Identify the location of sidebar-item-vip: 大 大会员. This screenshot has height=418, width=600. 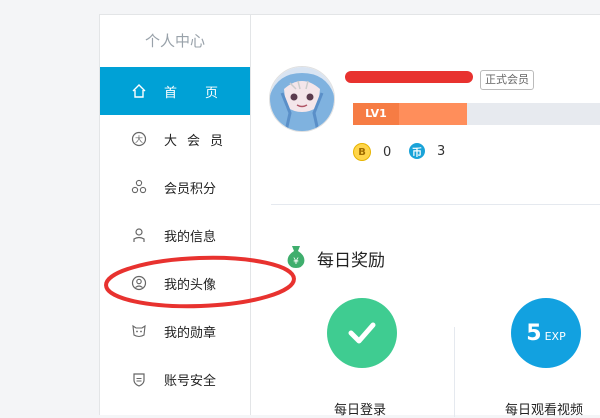
(175, 139).